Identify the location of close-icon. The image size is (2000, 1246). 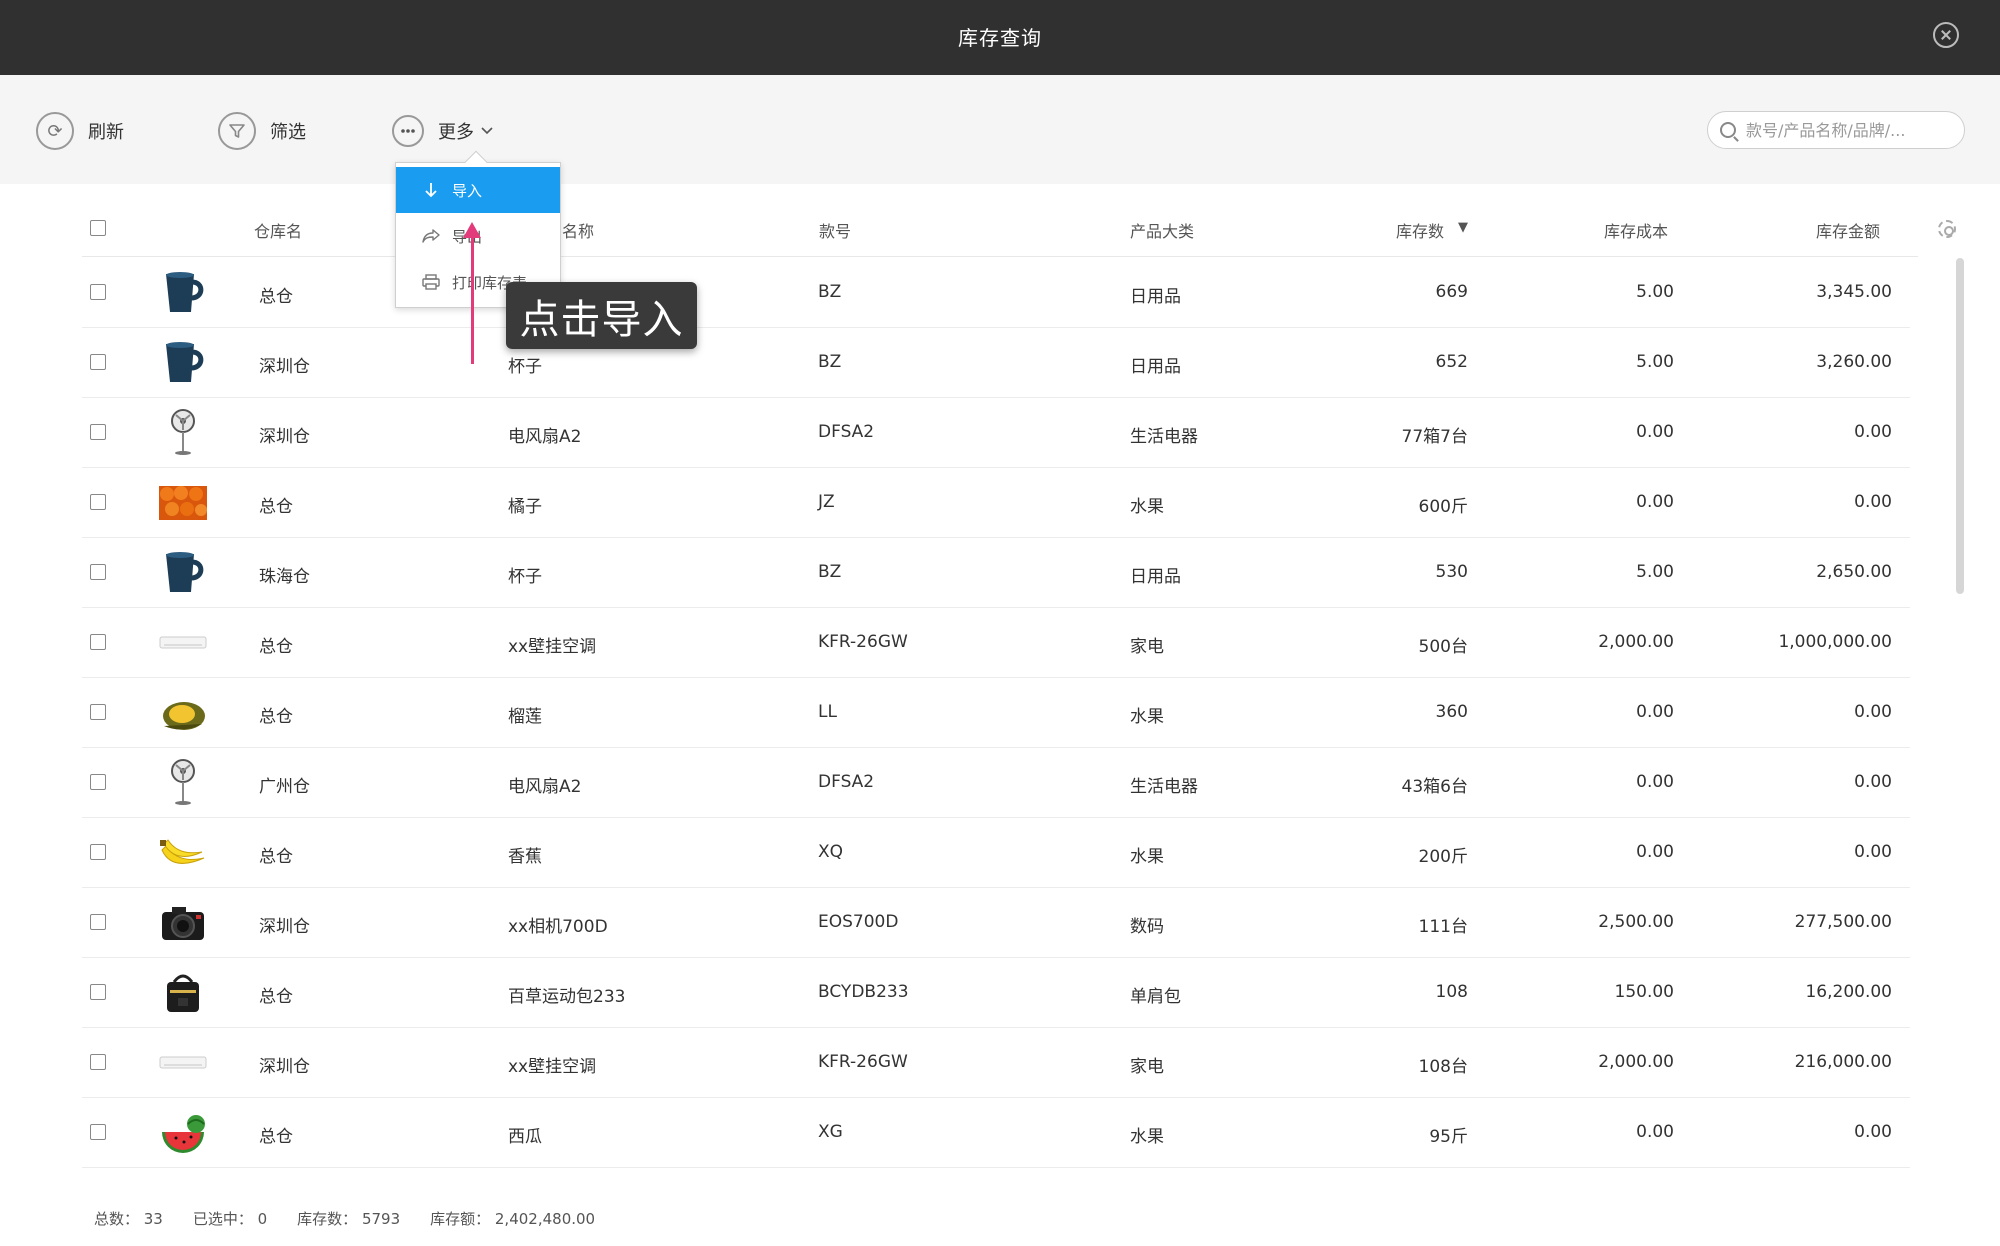
(1946, 35).